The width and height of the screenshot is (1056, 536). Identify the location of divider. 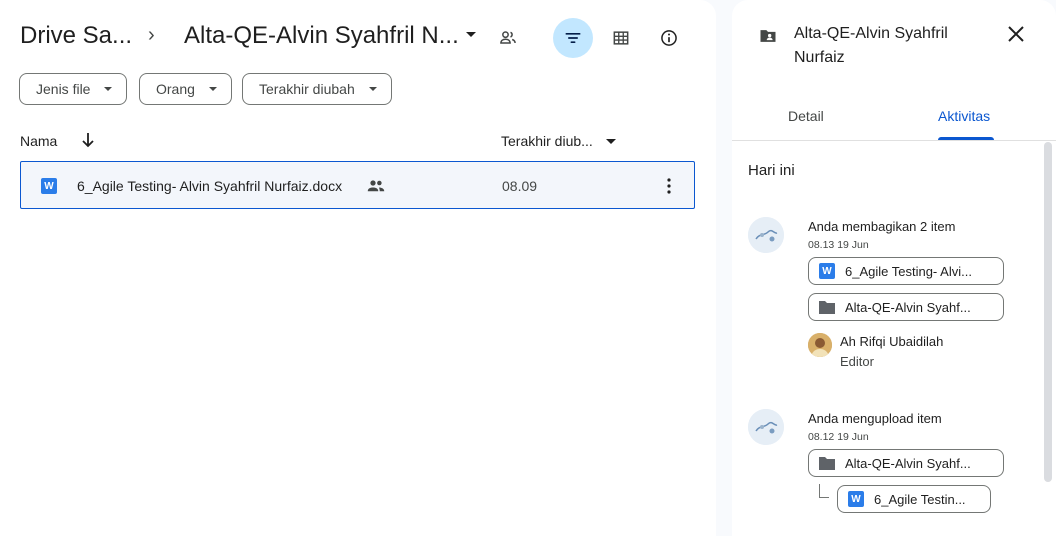
(894, 140).